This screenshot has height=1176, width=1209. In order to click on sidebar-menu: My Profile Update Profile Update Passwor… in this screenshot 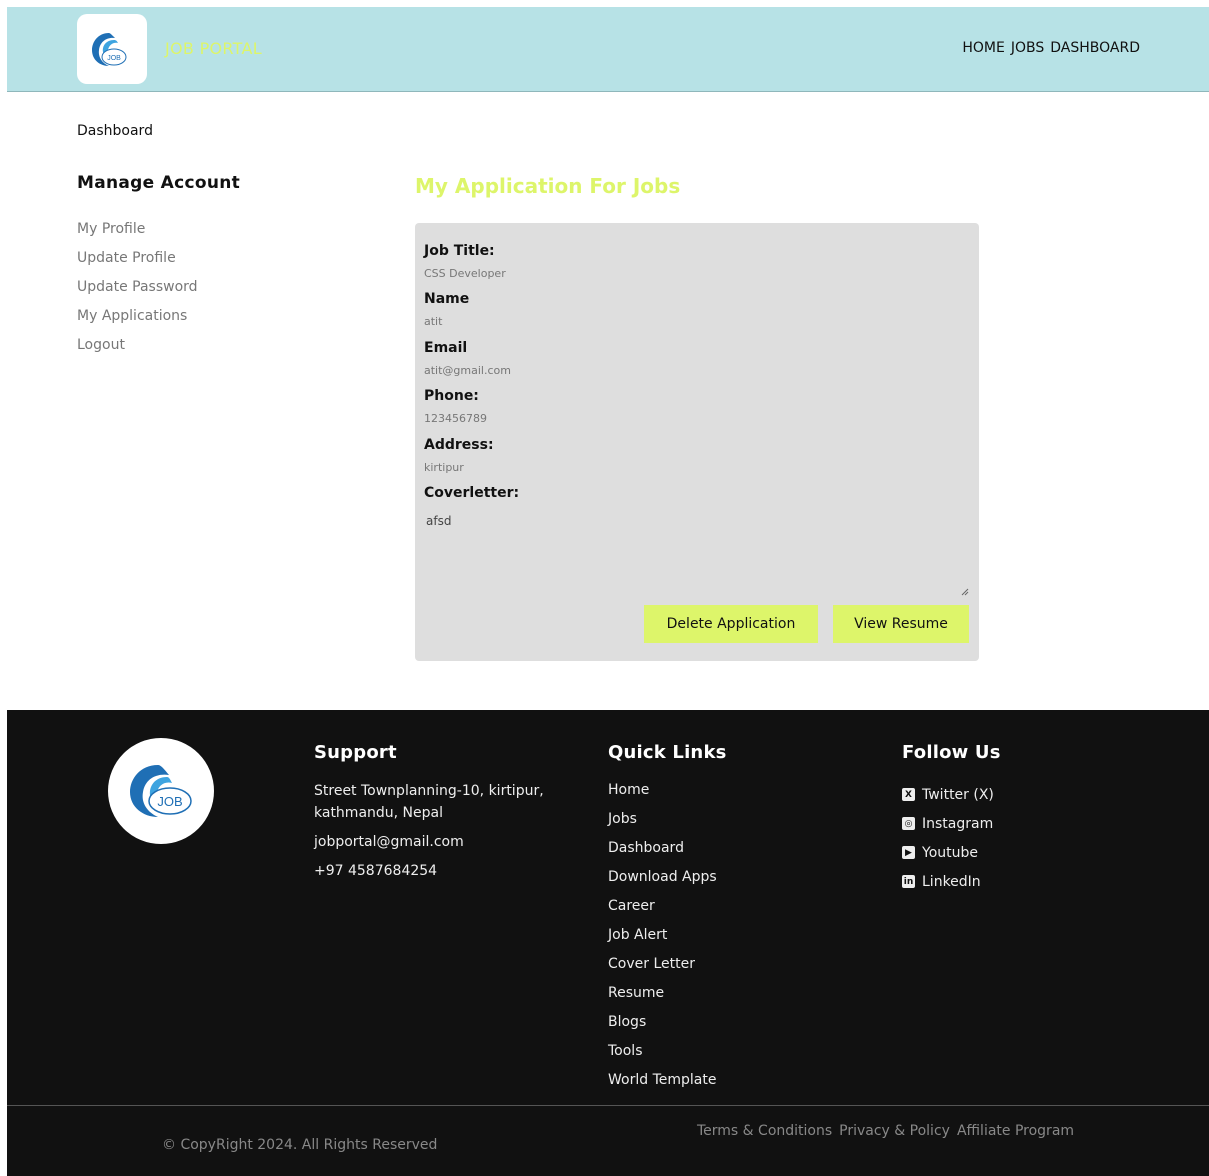, I will do `click(137, 291)`.